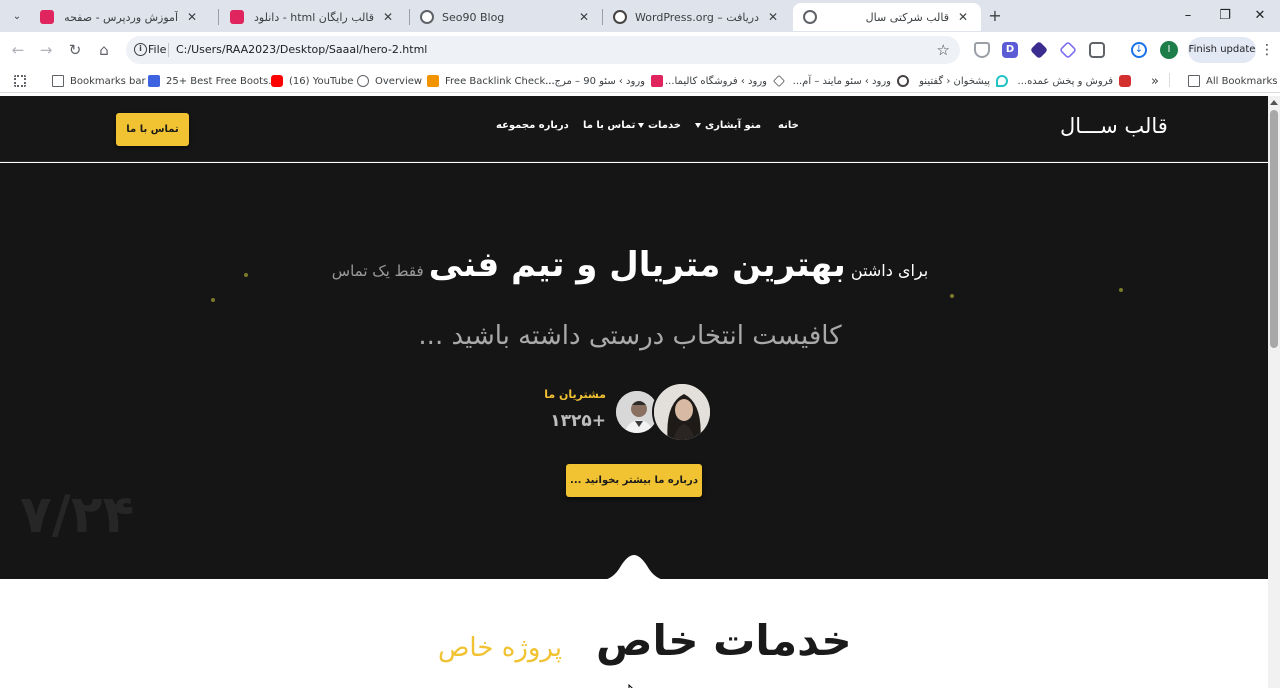 This screenshot has width=1280, height=688. I want to click on site-info-icon: i, so click(140, 49).